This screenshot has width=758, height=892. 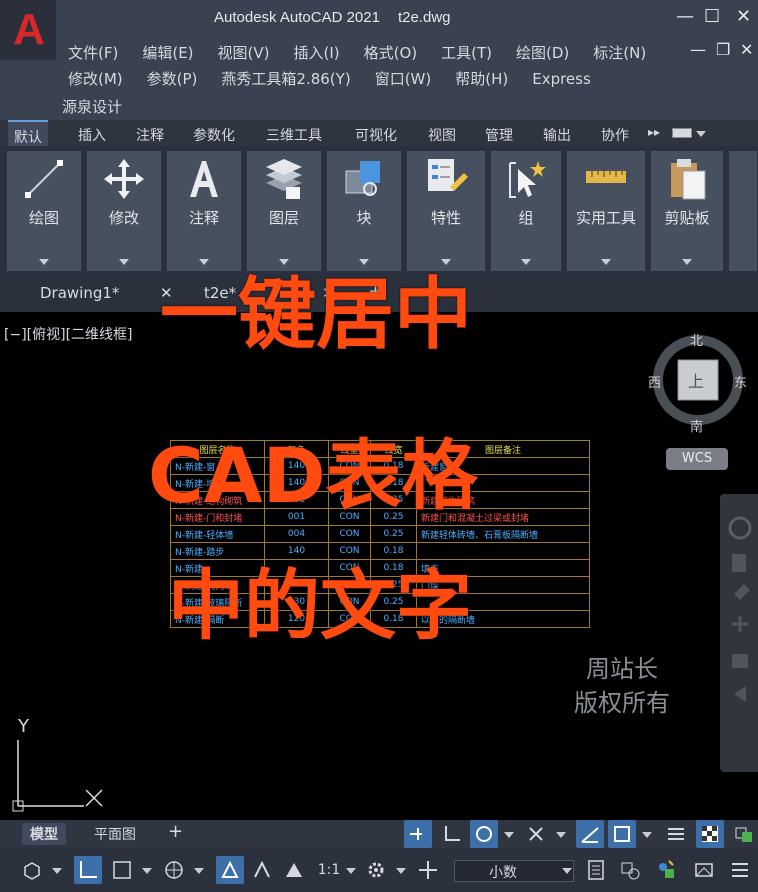 I want to click on tab-3d-tools: 三维工具, so click(x=294, y=135).